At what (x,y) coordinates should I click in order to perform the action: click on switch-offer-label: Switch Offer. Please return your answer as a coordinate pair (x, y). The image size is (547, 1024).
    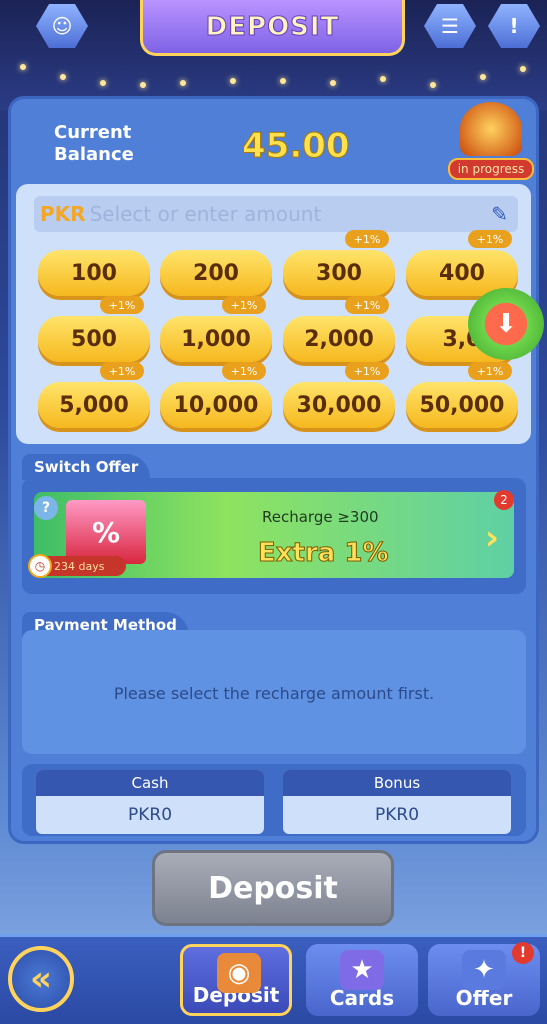
    Looking at the image, I should click on (86, 467).